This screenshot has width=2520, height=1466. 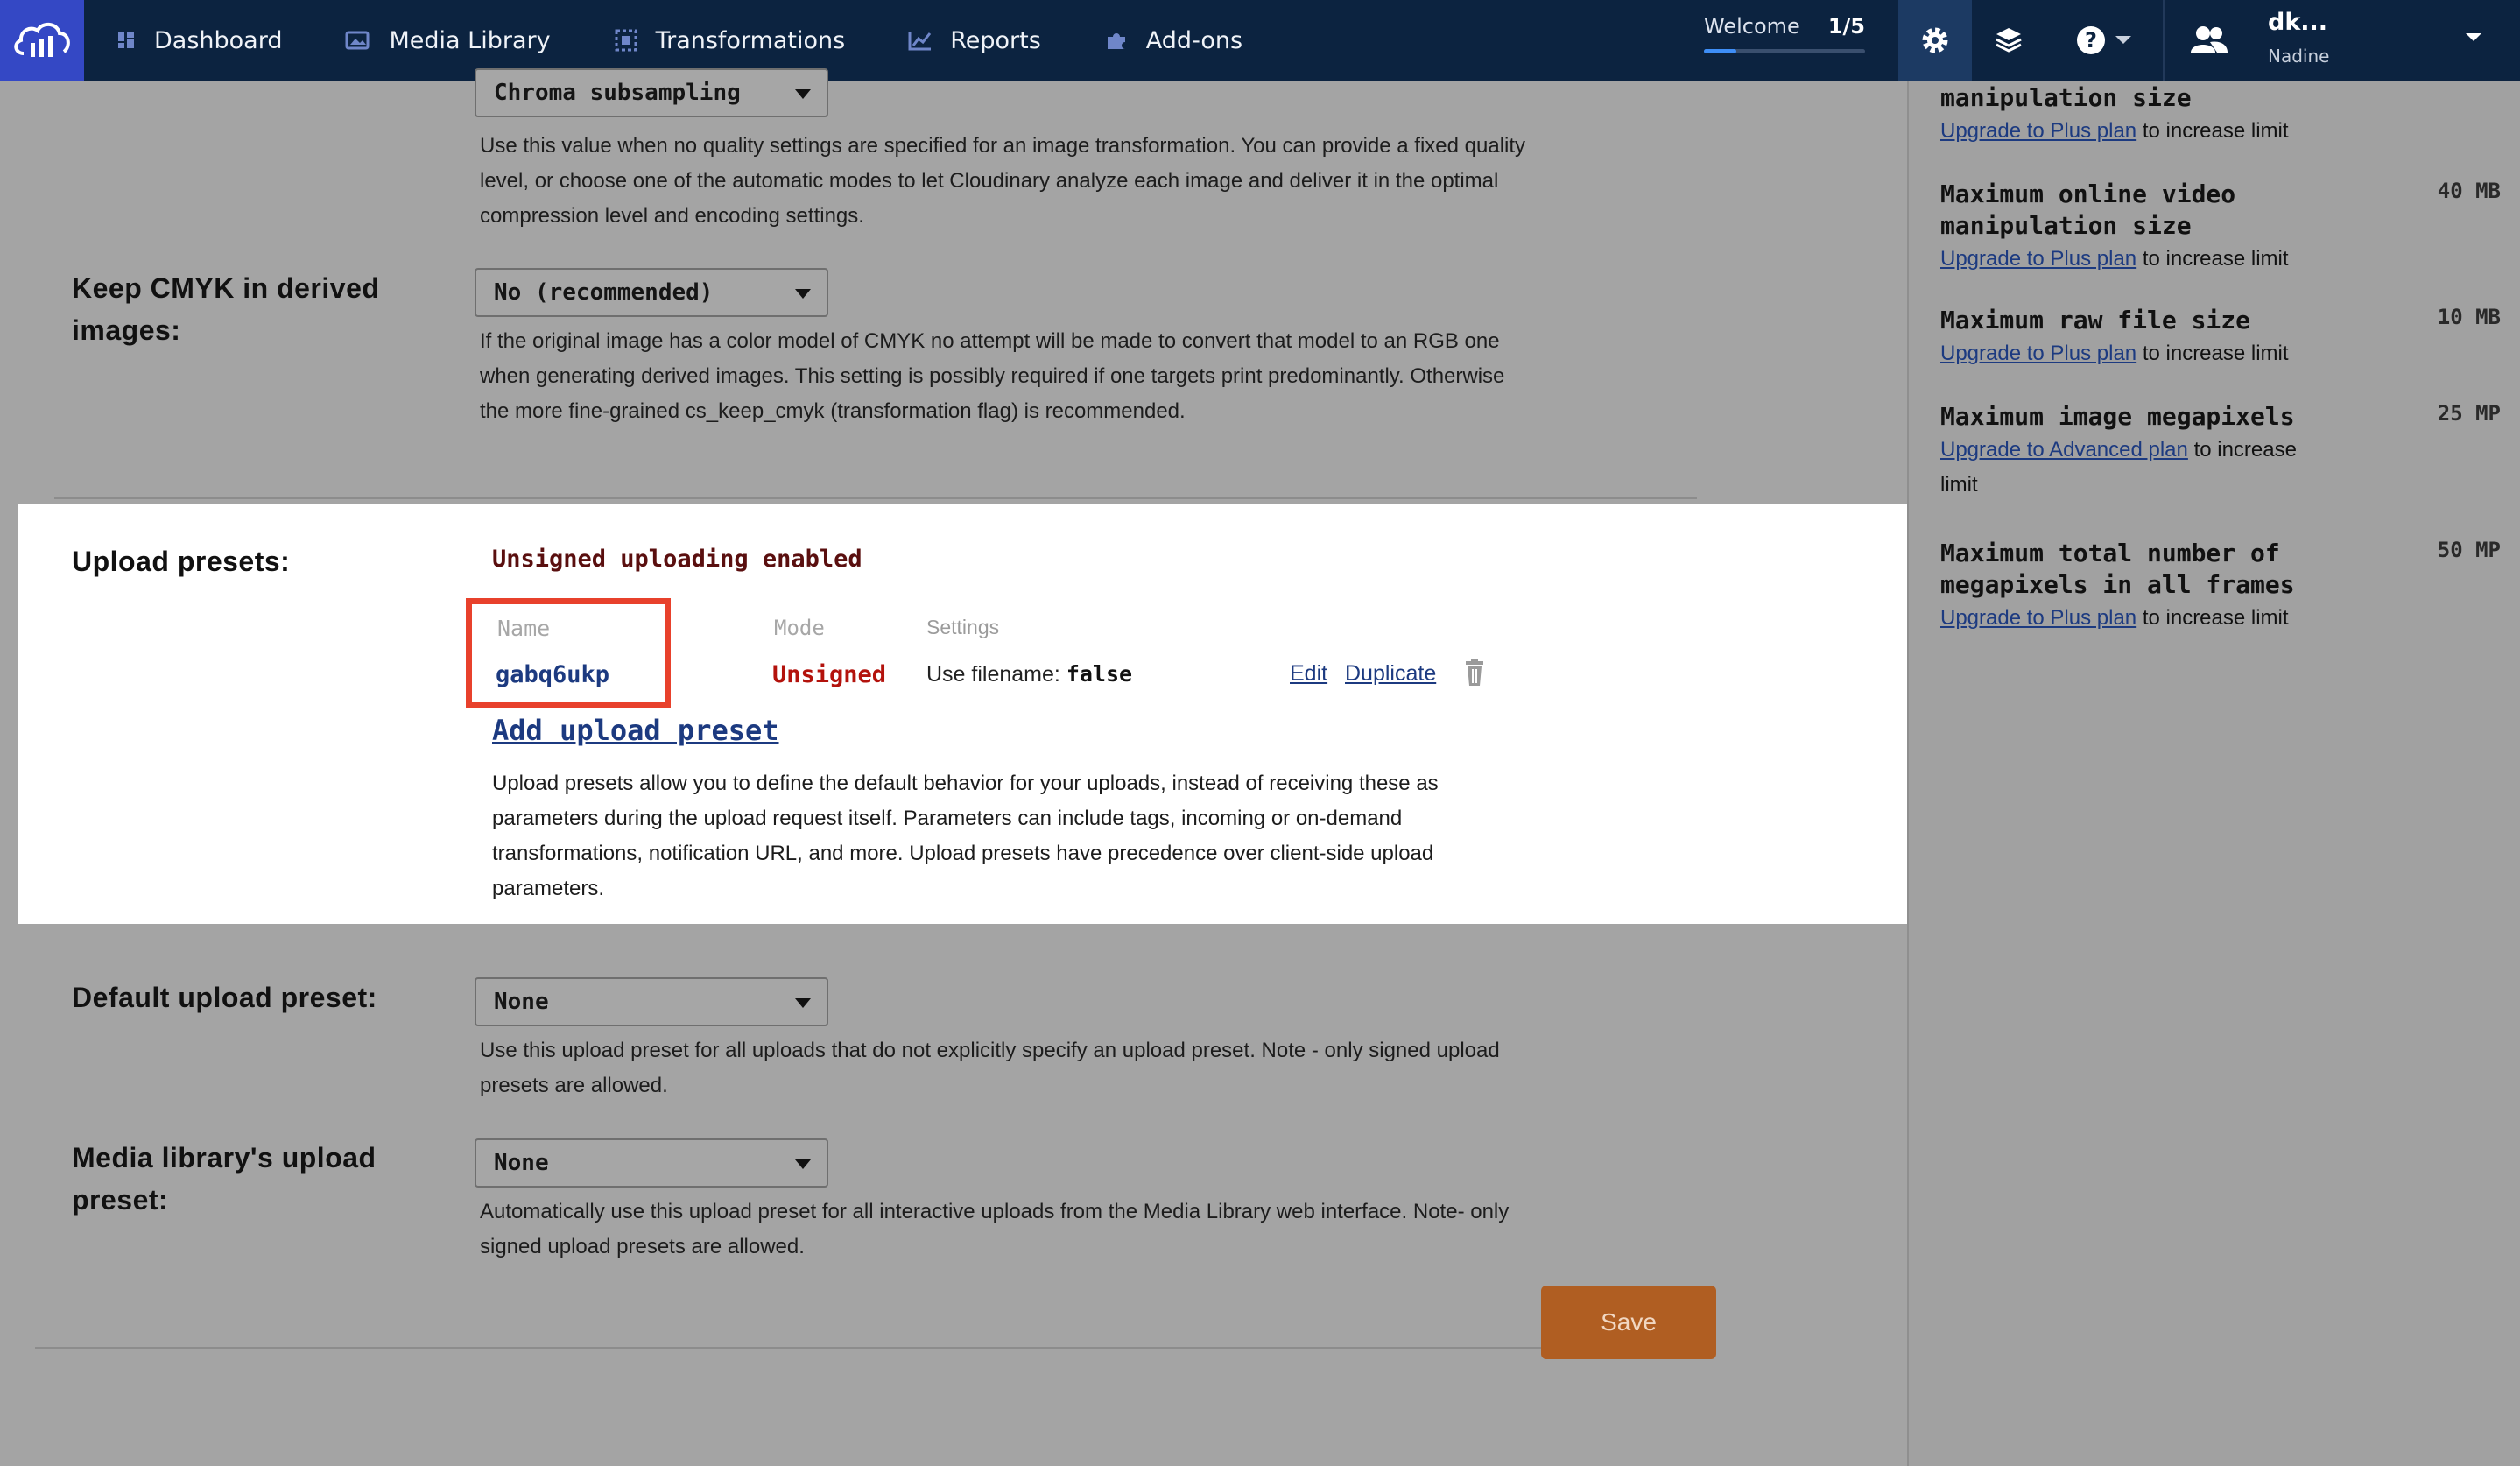 I want to click on cloud-logo-icon, so click(x=42, y=39).